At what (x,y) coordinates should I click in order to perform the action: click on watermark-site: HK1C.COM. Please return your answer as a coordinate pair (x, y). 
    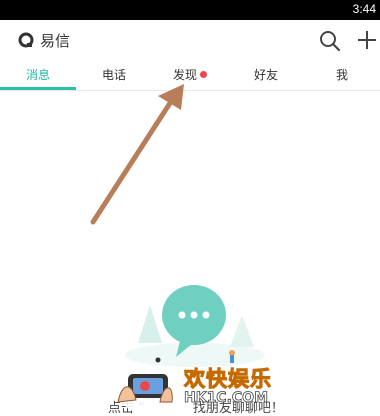
    Looking at the image, I should click on (226, 398).